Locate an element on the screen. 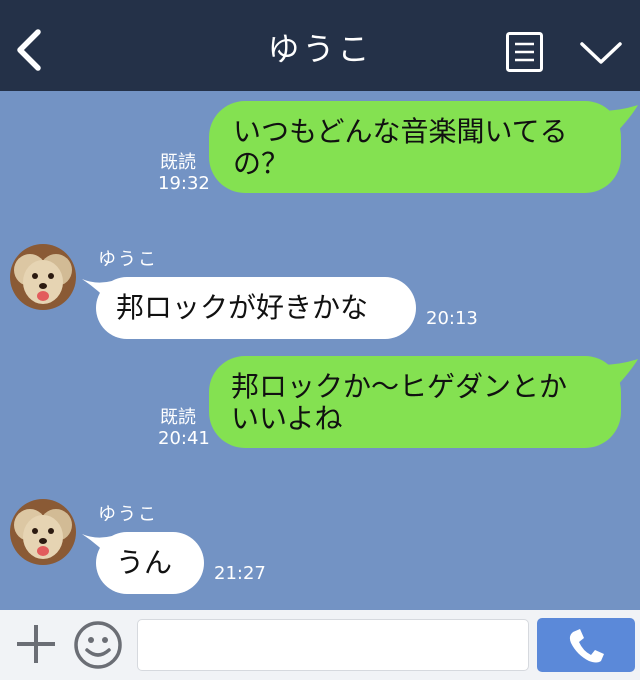  call-button is located at coordinates (586, 645).